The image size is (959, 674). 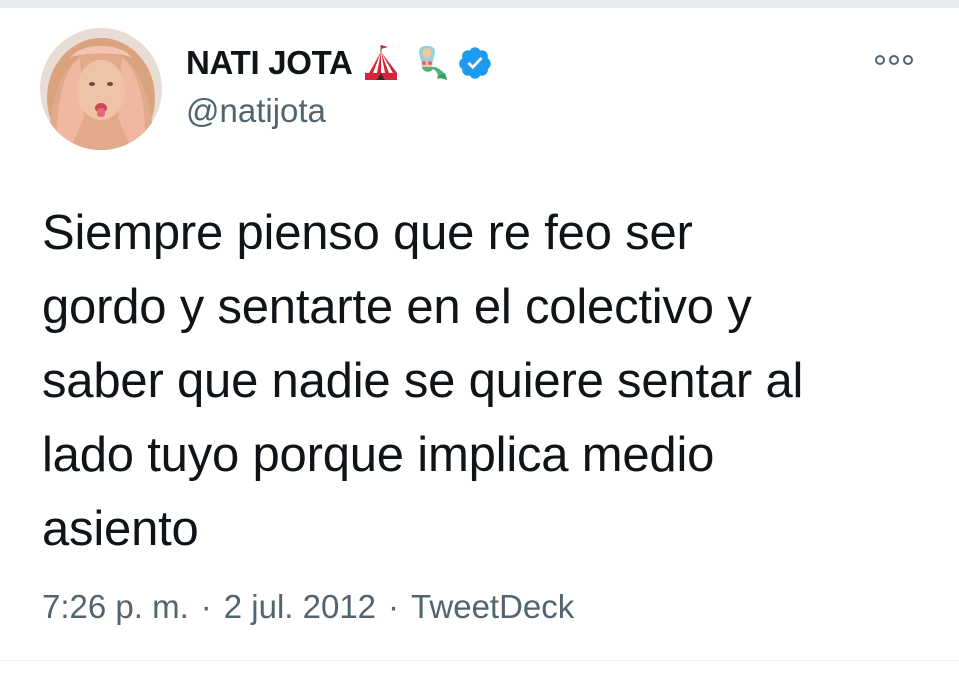 What do you see at coordinates (115, 607) in the screenshot?
I see `tweet-time: 7:26 p. m.` at bounding box center [115, 607].